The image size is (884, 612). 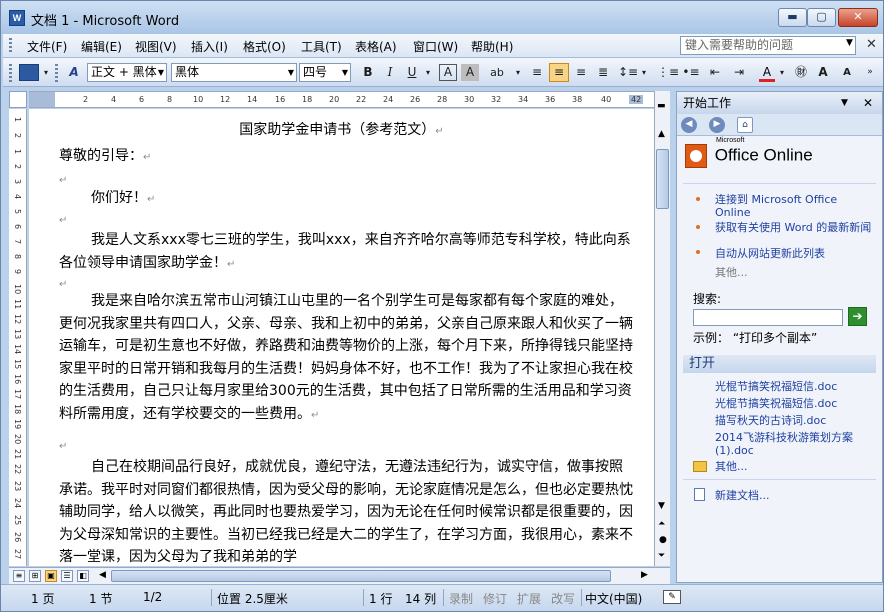 What do you see at coordinates (234, 72) in the screenshot?
I see `font-combo: 黑体 ▼` at bounding box center [234, 72].